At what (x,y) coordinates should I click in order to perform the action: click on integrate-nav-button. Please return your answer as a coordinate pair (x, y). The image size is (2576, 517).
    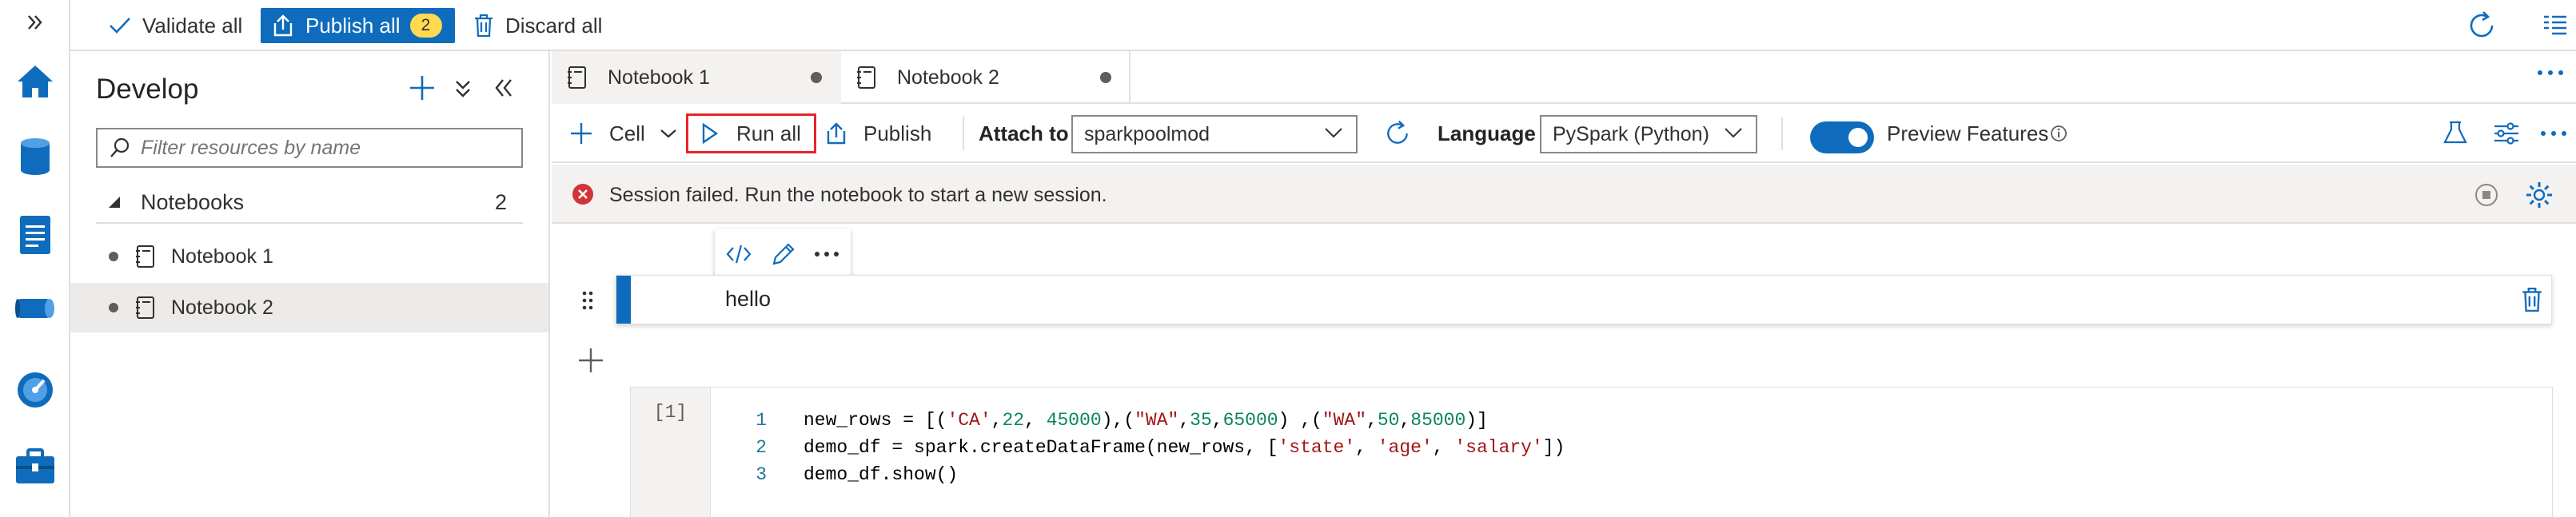
    Looking at the image, I should click on (35, 309).